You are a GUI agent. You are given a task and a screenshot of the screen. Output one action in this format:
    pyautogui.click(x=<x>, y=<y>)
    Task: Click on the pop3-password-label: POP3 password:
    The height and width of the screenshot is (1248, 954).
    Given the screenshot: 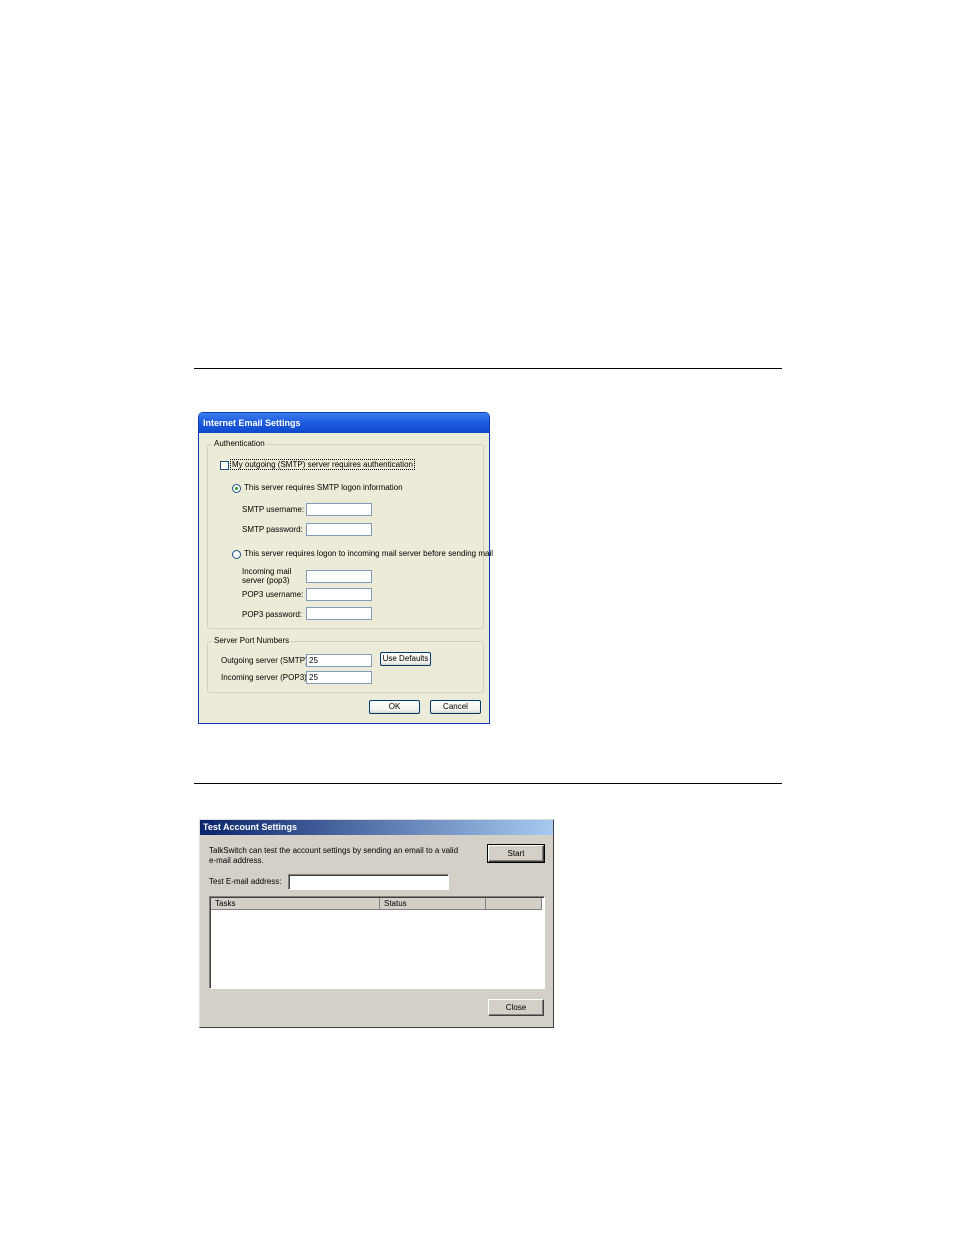 What is the action you would take?
    pyautogui.click(x=272, y=614)
    